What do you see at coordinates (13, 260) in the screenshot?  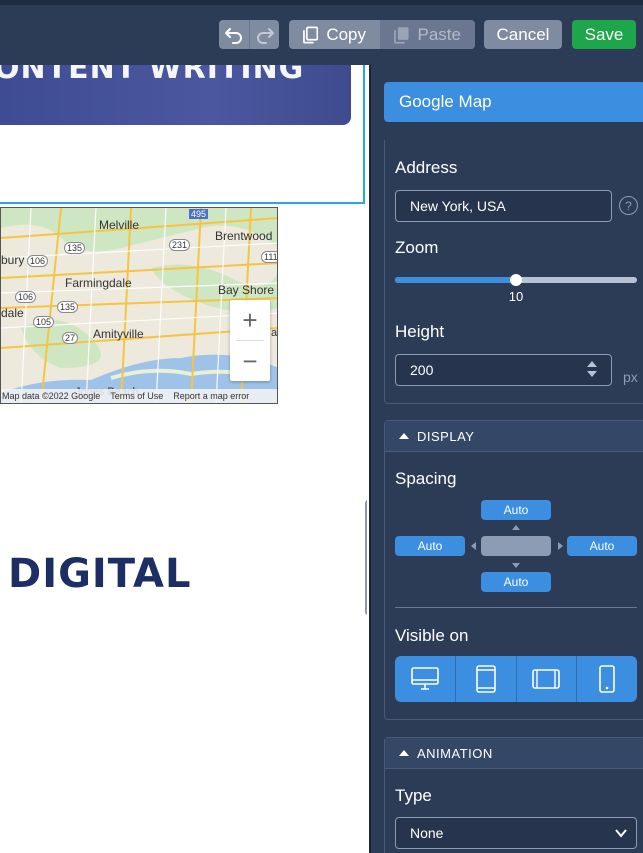 I see `map-place-label: bury` at bounding box center [13, 260].